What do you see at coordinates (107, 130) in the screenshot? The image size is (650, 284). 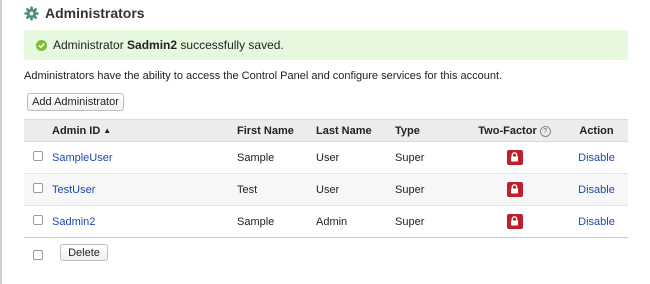 I see `sort-ascending-icon: ▲` at bounding box center [107, 130].